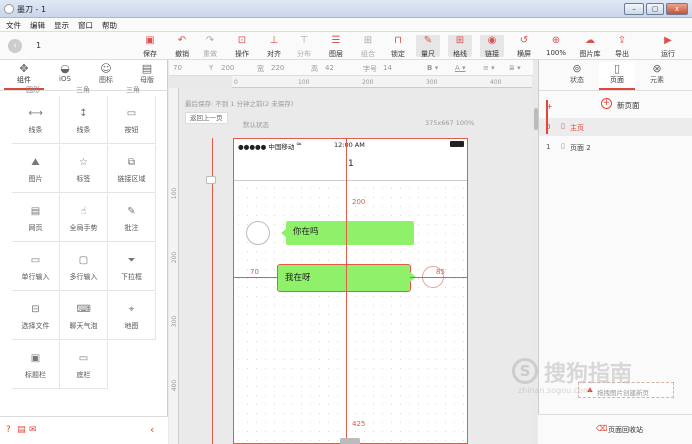  What do you see at coordinates (150, 47) in the screenshot?
I see `toolbar-button-1: ▣ 保存` at bounding box center [150, 47].